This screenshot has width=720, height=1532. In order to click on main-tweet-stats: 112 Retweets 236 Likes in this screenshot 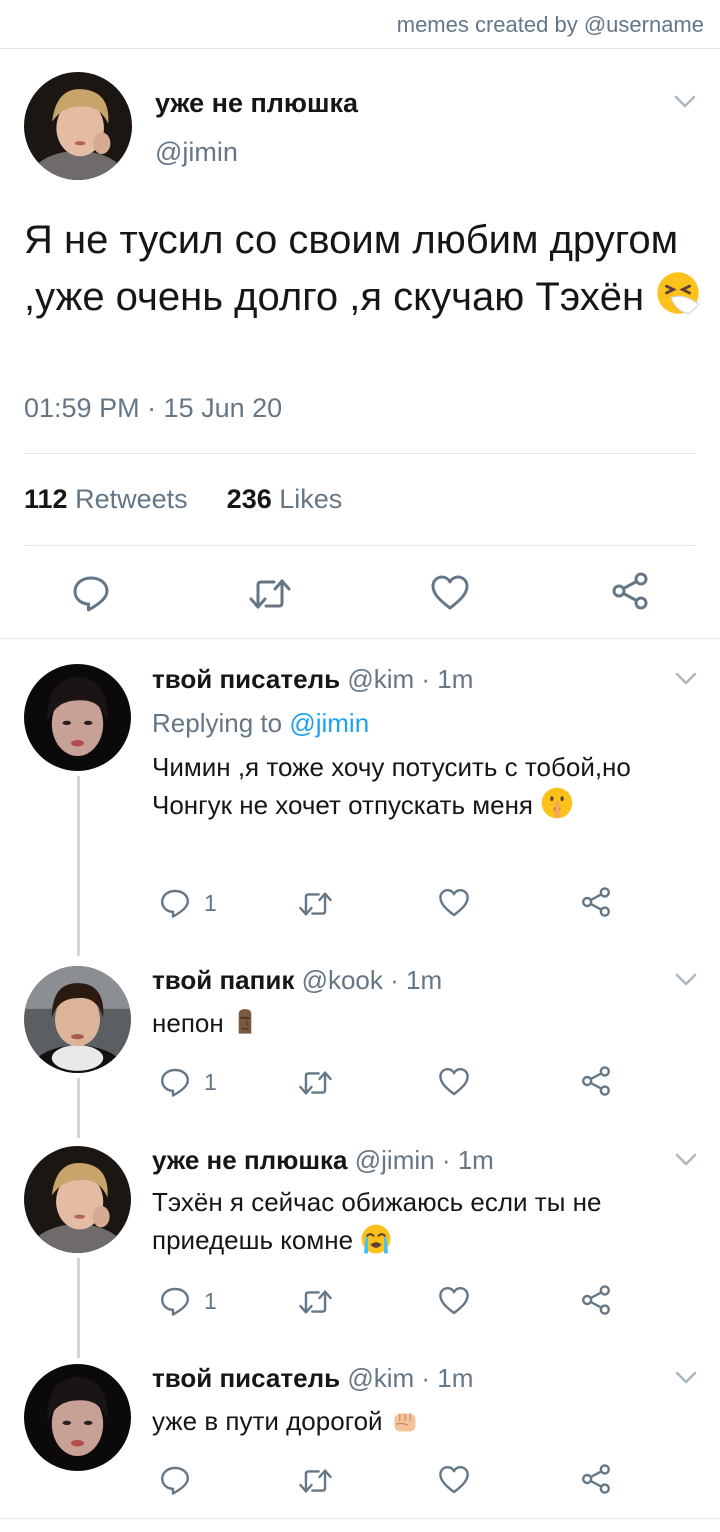, I will do `click(183, 499)`.